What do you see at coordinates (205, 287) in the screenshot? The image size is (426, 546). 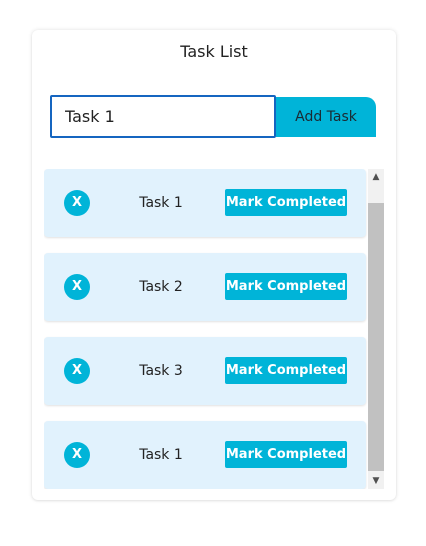 I see `task-item: X Task 2 Mark Completed` at bounding box center [205, 287].